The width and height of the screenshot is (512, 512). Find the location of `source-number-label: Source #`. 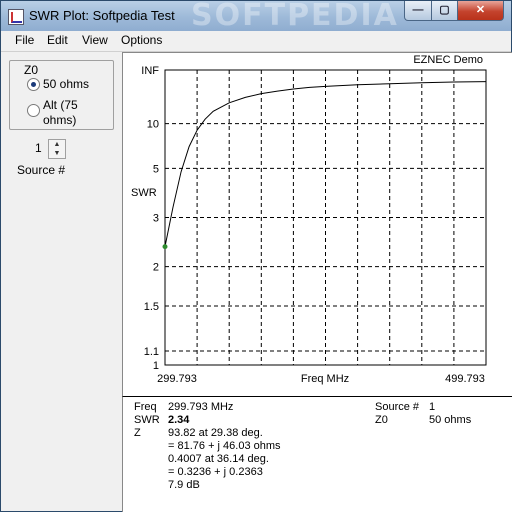

source-number-label: Source # is located at coordinates (41, 170).